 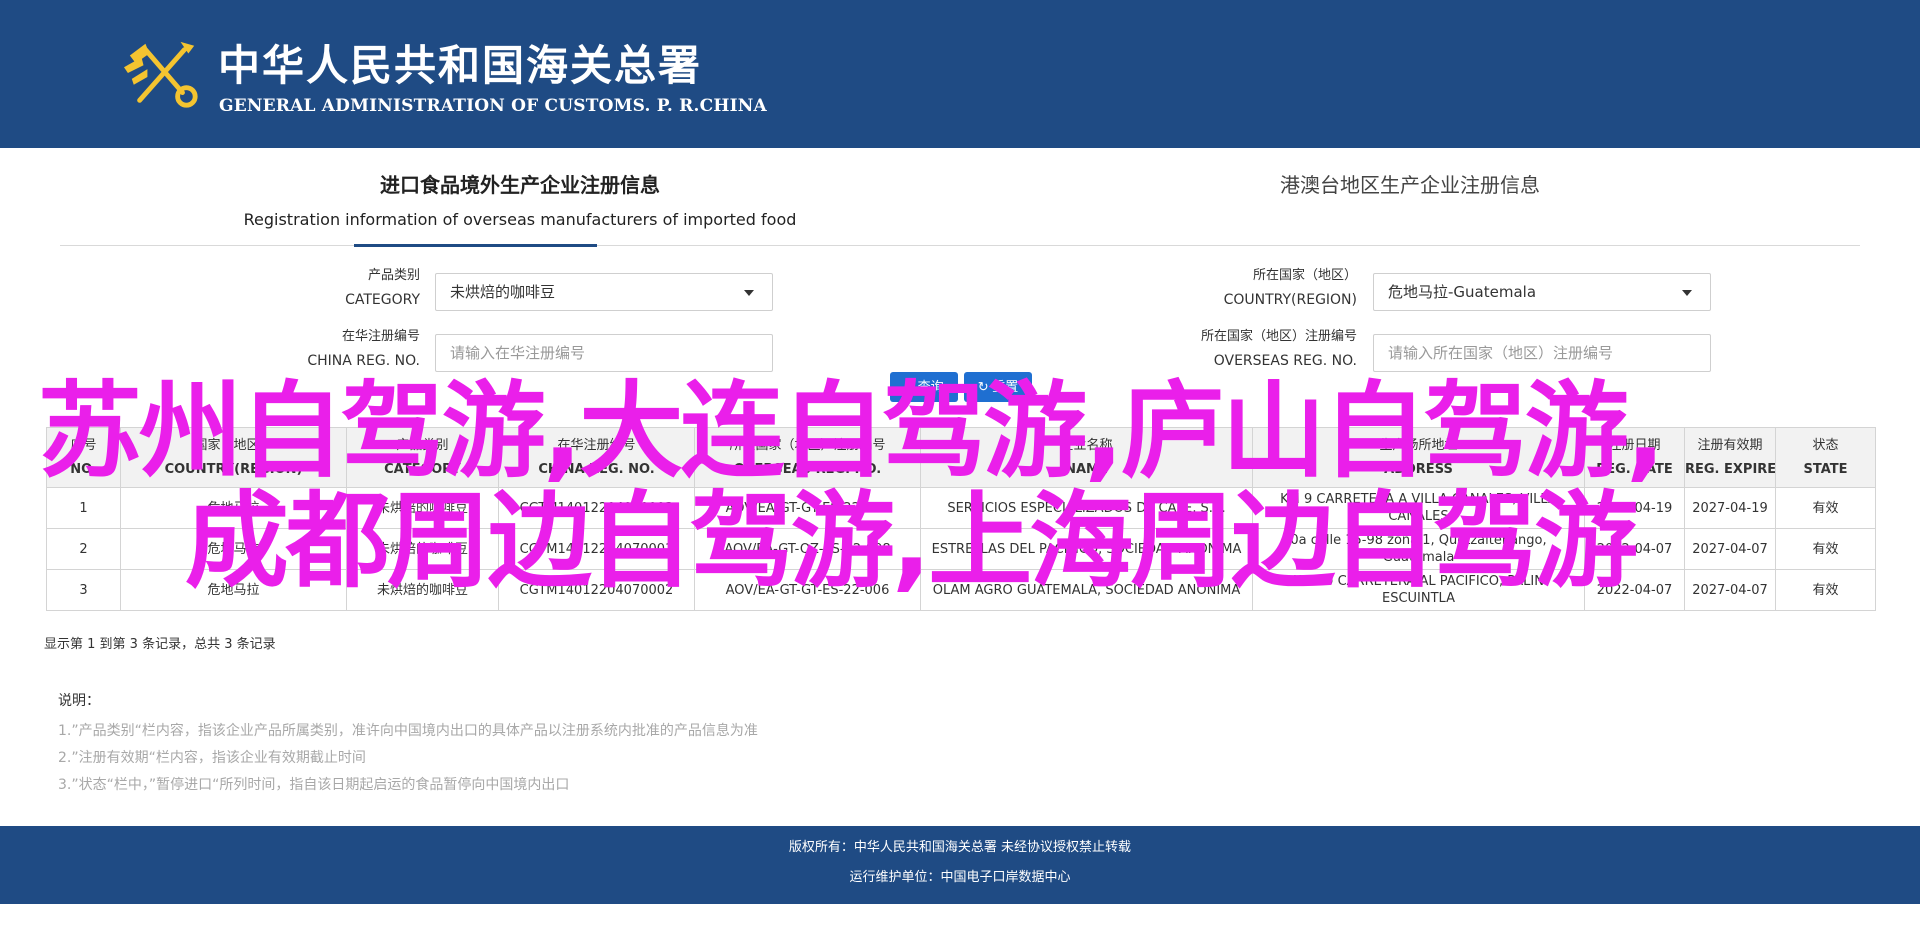 What do you see at coordinates (83, 457) in the screenshot?
I see `column-header: 序号 NO.` at bounding box center [83, 457].